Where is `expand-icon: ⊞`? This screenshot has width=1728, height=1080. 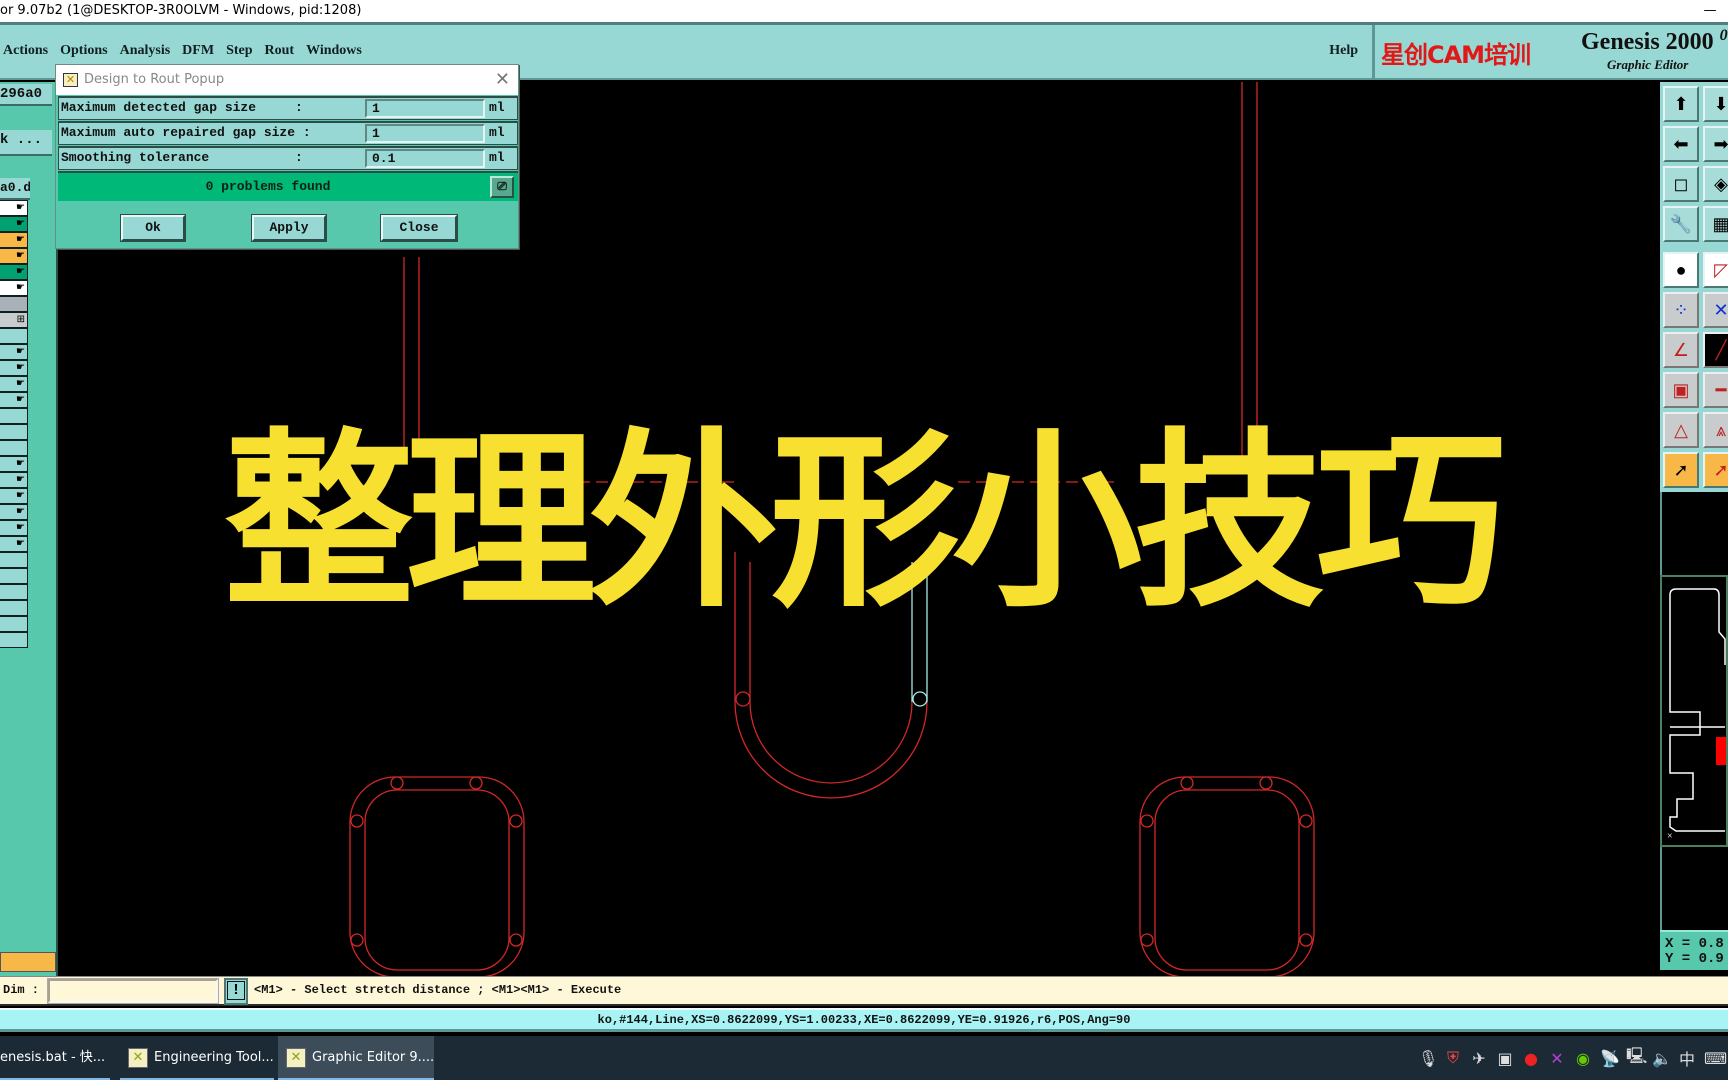
expand-icon: ⊞ is located at coordinates (21, 319).